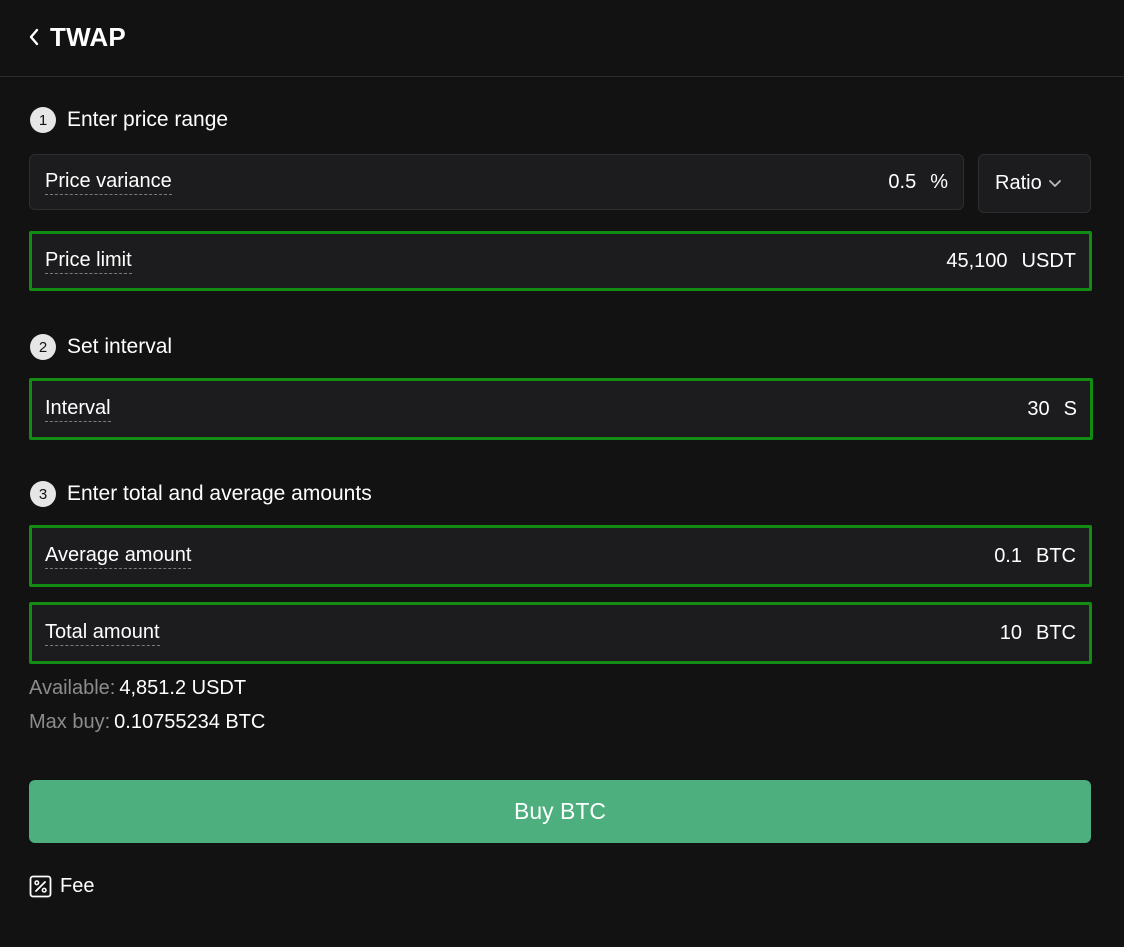  I want to click on chevron-left-icon, so click(34, 37).